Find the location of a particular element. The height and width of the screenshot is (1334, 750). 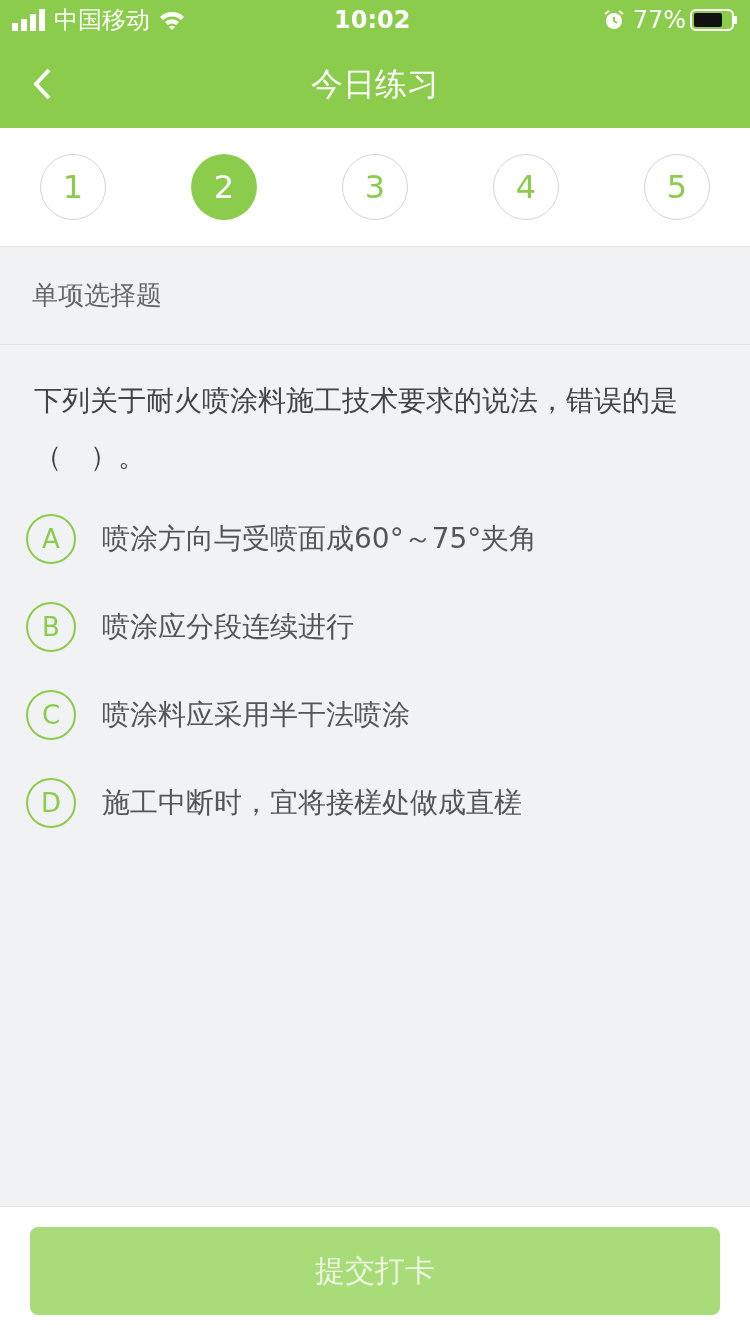

question-number: 1 is located at coordinates (73, 187).